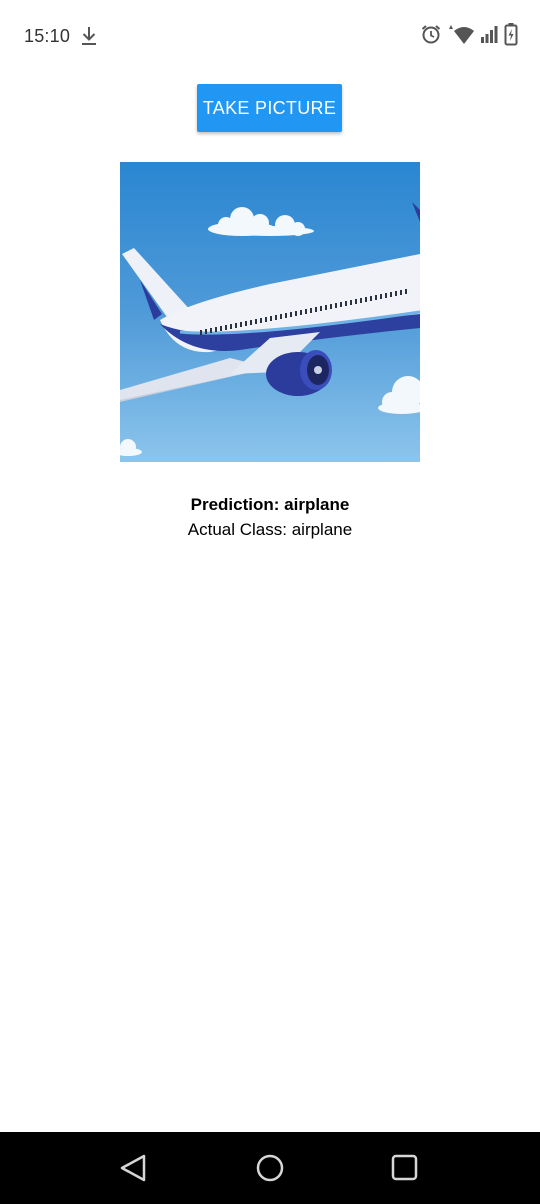 The height and width of the screenshot is (1204, 540). Describe the element at coordinates (89, 36) in the screenshot. I see `download-icon` at that location.